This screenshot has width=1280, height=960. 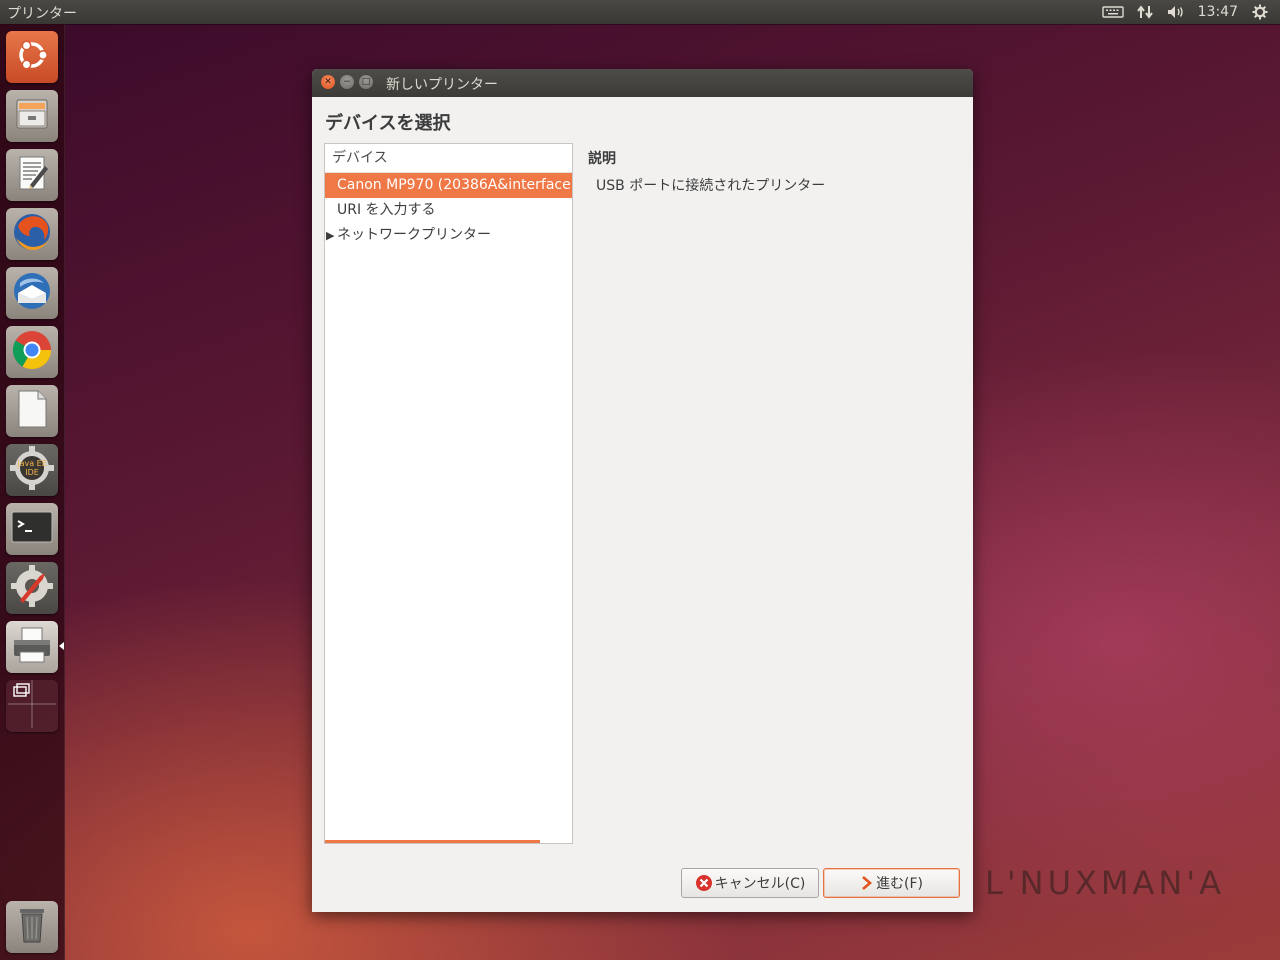 What do you see at coordinates (1105, 883) in the screenshot?
I see `watermark-logo: L'NUXMAN'A` at bounding box center [1105, 883].